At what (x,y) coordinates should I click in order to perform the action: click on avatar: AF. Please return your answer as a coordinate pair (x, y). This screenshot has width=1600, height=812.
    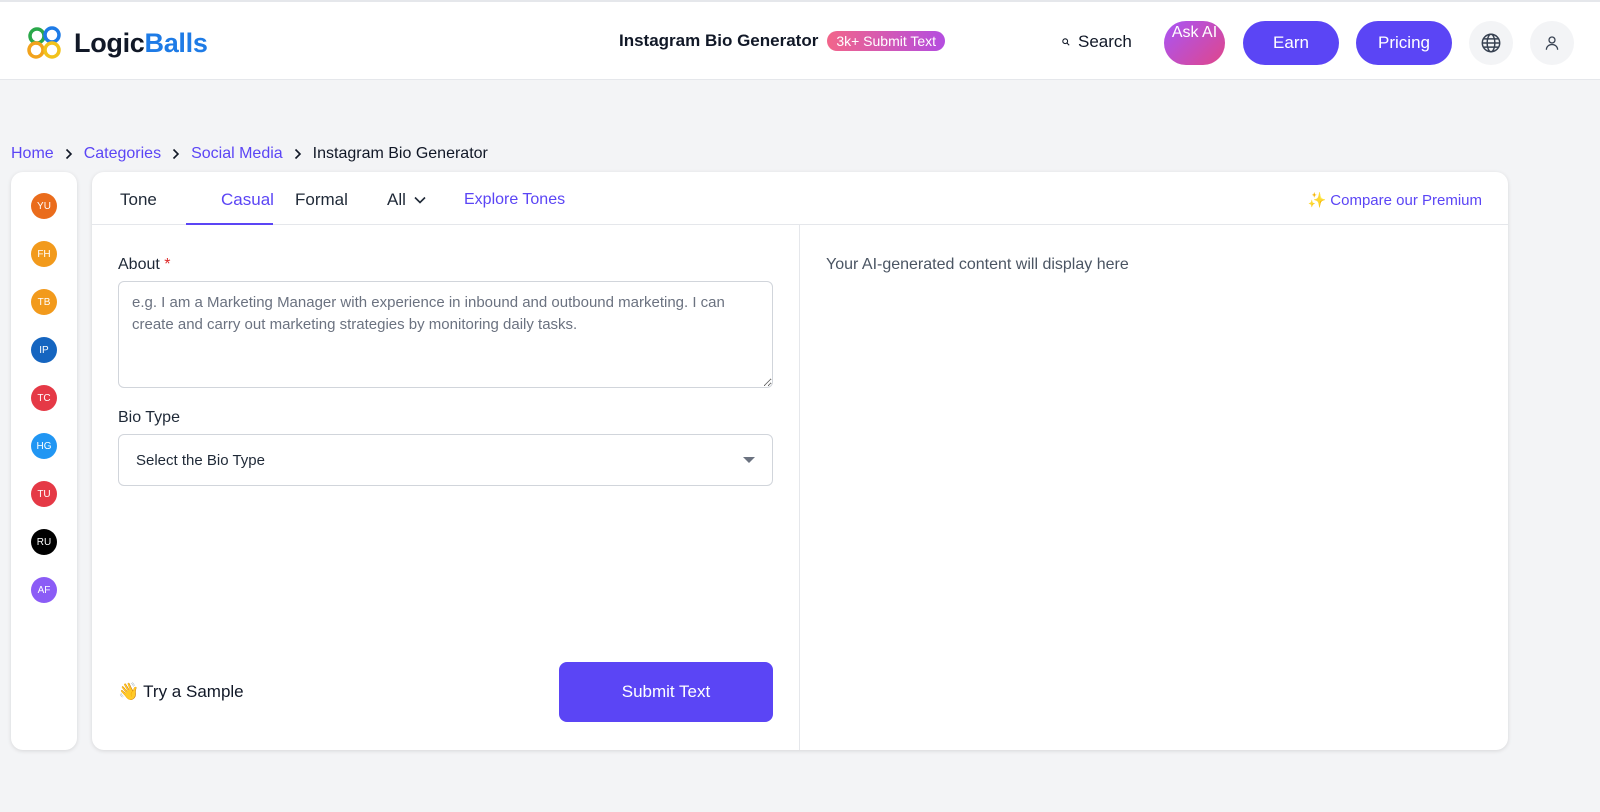
    Looking at the image, I should click on (44, 590).